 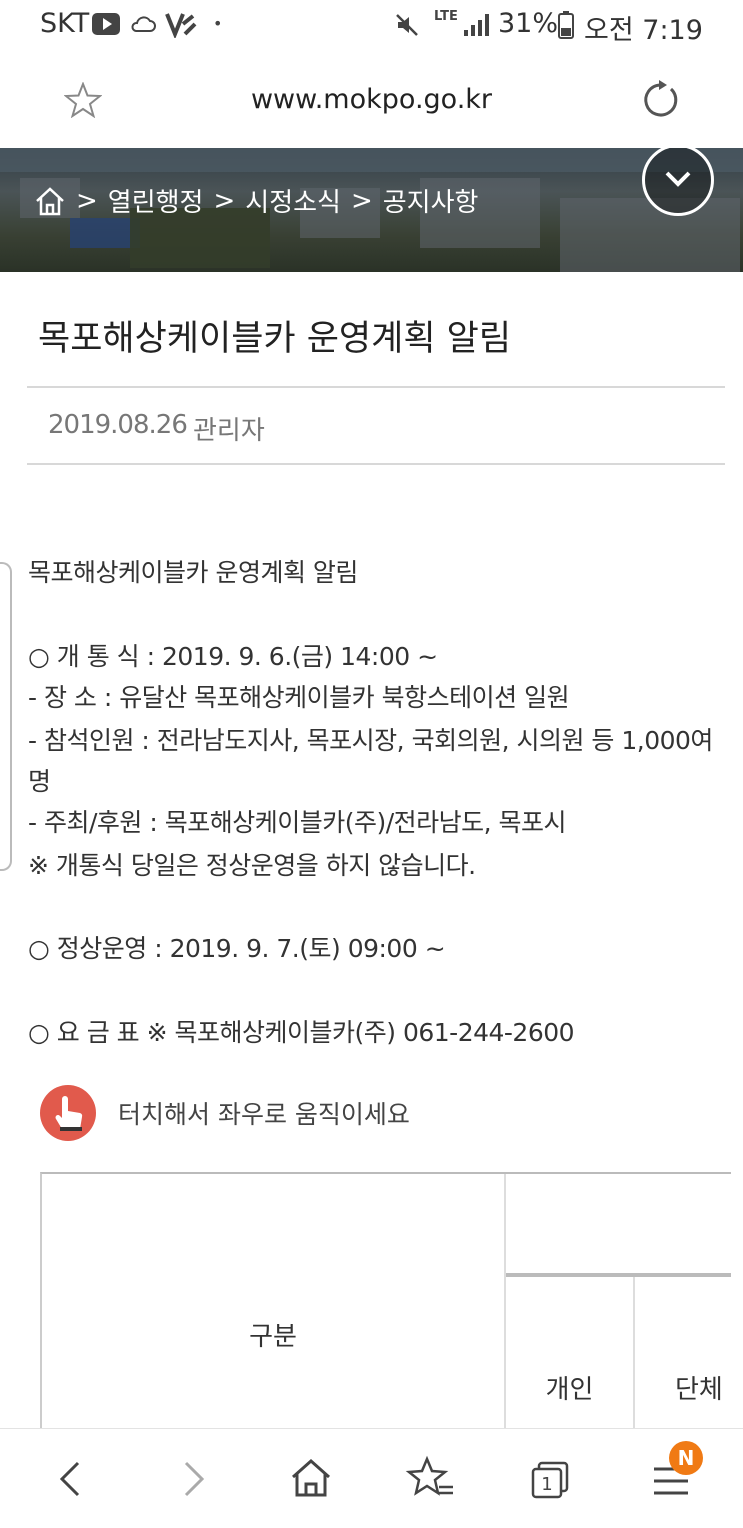 I want to click on menu-expand-button, so click(x=678, y=182).